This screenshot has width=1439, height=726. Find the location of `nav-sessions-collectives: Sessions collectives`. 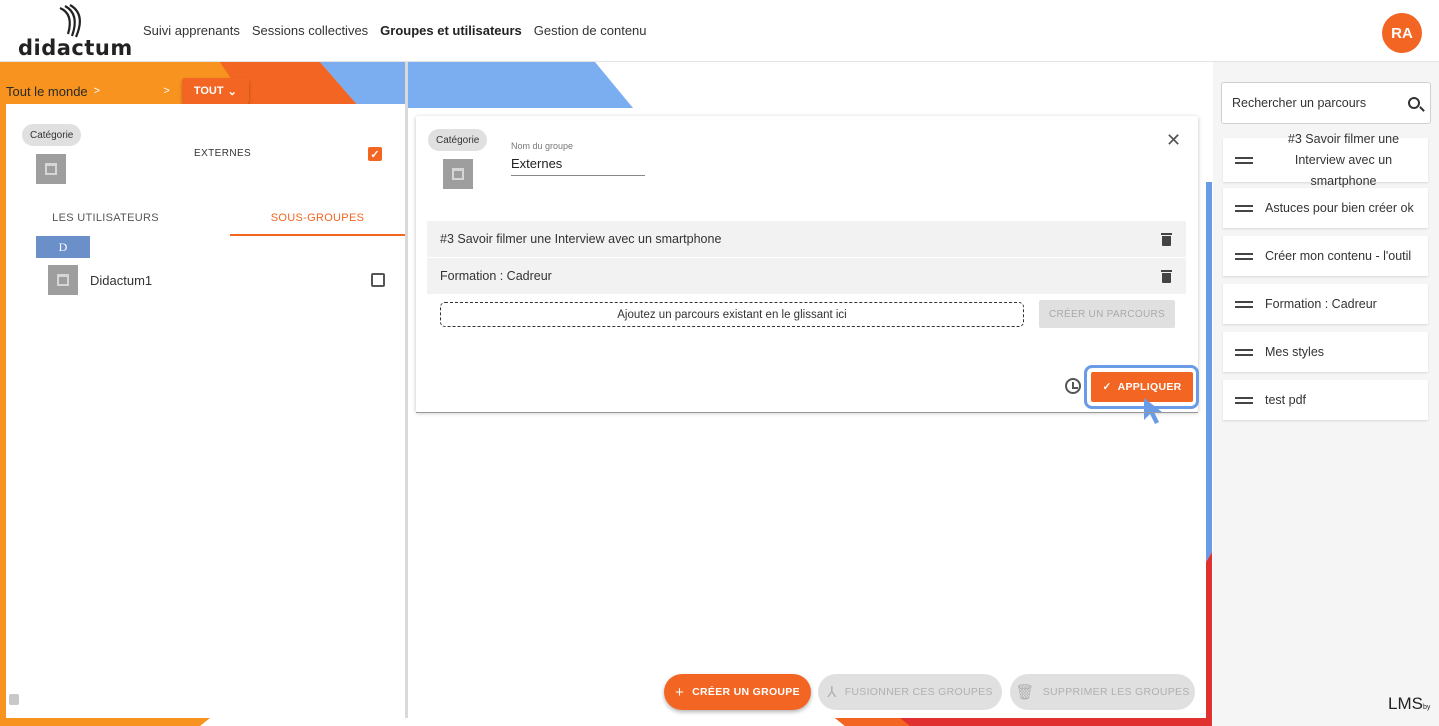

nav-sessions-collectives: Sessions collectives is located at coordinates (310, 30).